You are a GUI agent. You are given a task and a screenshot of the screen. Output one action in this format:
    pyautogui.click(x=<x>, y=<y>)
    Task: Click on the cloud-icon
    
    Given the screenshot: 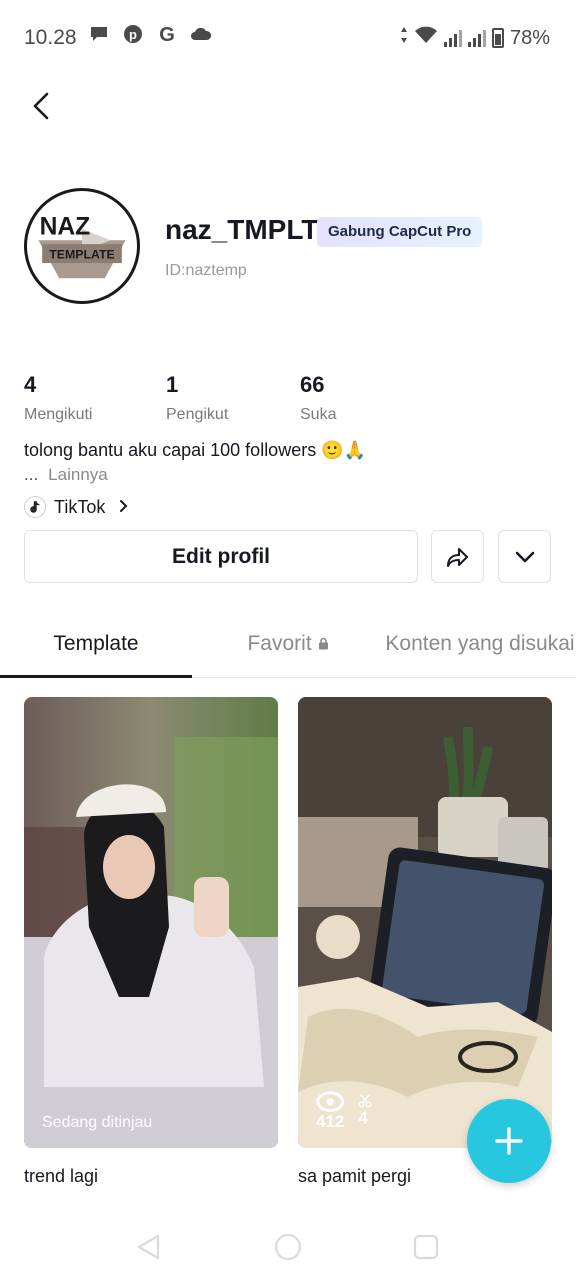 What is the action you would take?
    pyautogui.click(x=201, y=37)
    